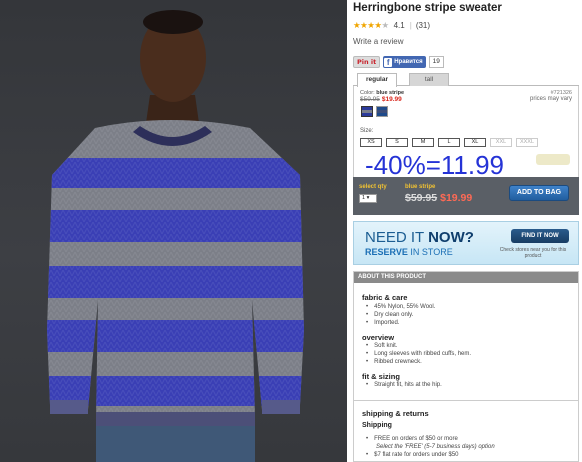  Describe the element at coordinates (466, 400) in the screenshot. I see `section-divider` at that location.